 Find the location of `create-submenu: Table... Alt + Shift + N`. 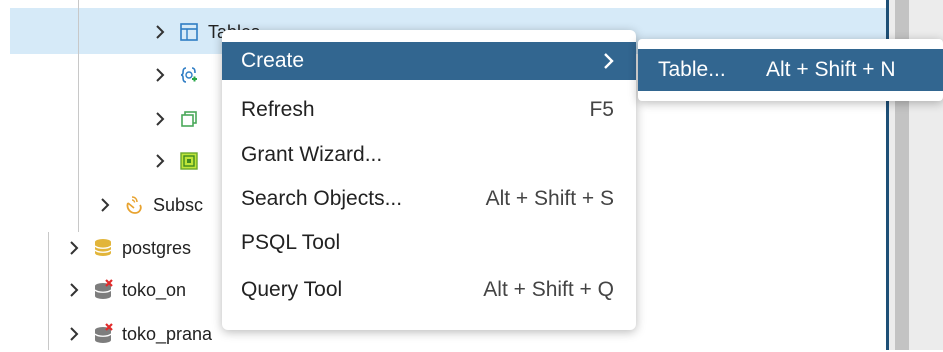

create-submenu: Table... Alt + Shift + N is located at coordinates (790, 70).